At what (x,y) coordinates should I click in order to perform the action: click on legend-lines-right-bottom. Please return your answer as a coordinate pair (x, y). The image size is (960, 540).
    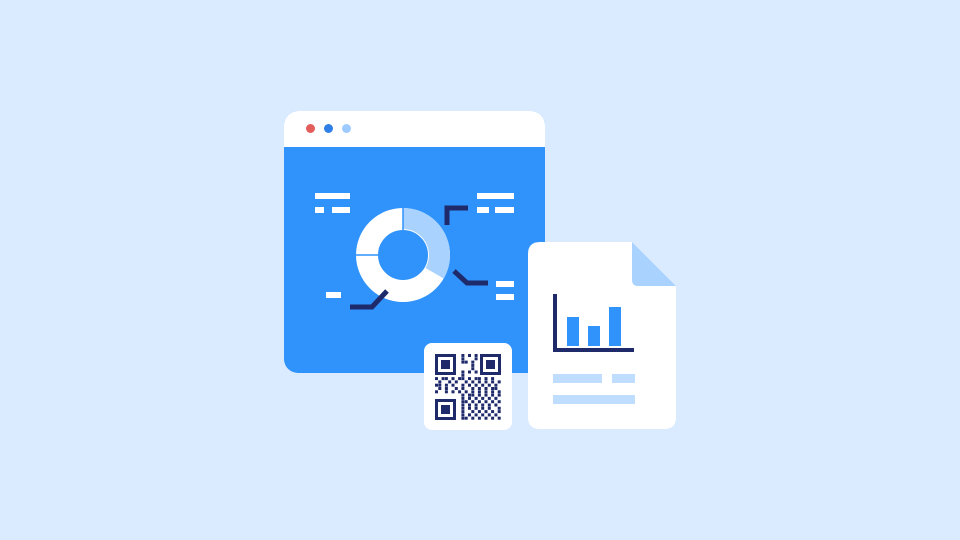
    Looking at the image, I should click on (505, 290).